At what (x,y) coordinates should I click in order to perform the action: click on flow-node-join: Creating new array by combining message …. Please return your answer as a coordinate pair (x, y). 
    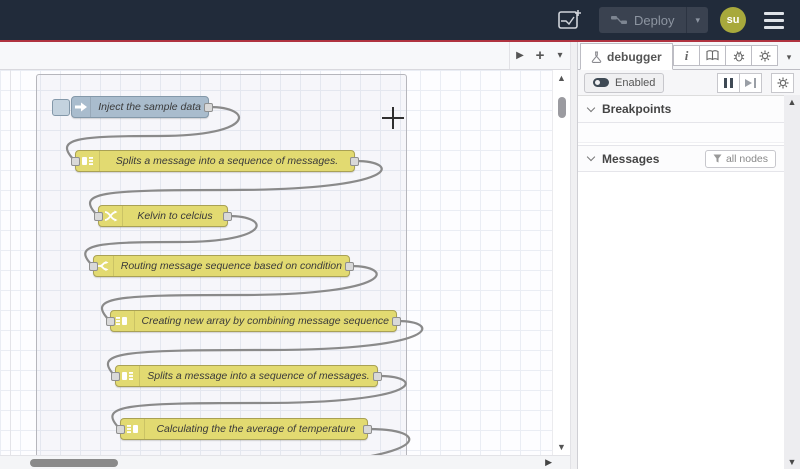
    Looking at the image, I should click on (253, 321).